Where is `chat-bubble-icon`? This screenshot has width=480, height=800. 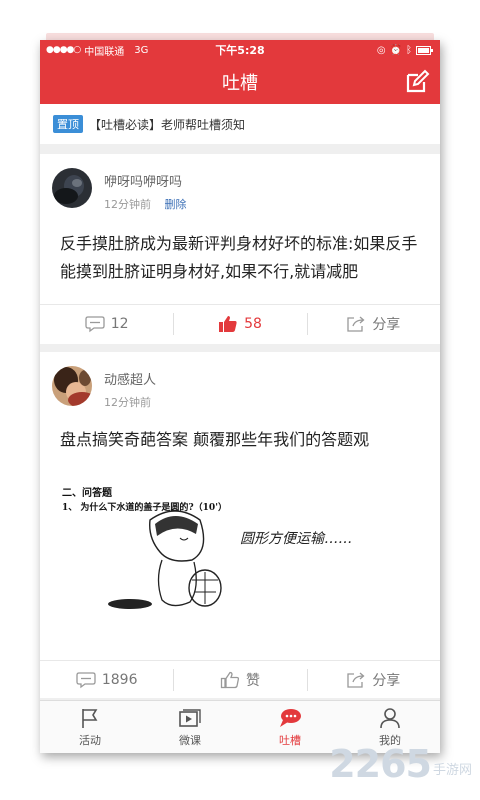 chat-bubble-icon is located at coordinates (290, 717).